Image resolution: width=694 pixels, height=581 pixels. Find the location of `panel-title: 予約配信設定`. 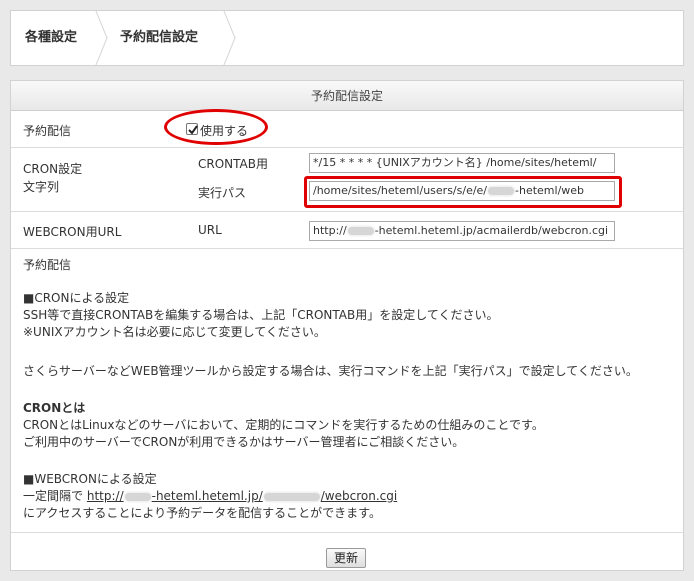

panel-title: 予約配信設定 is located at coordinates (347, 96).